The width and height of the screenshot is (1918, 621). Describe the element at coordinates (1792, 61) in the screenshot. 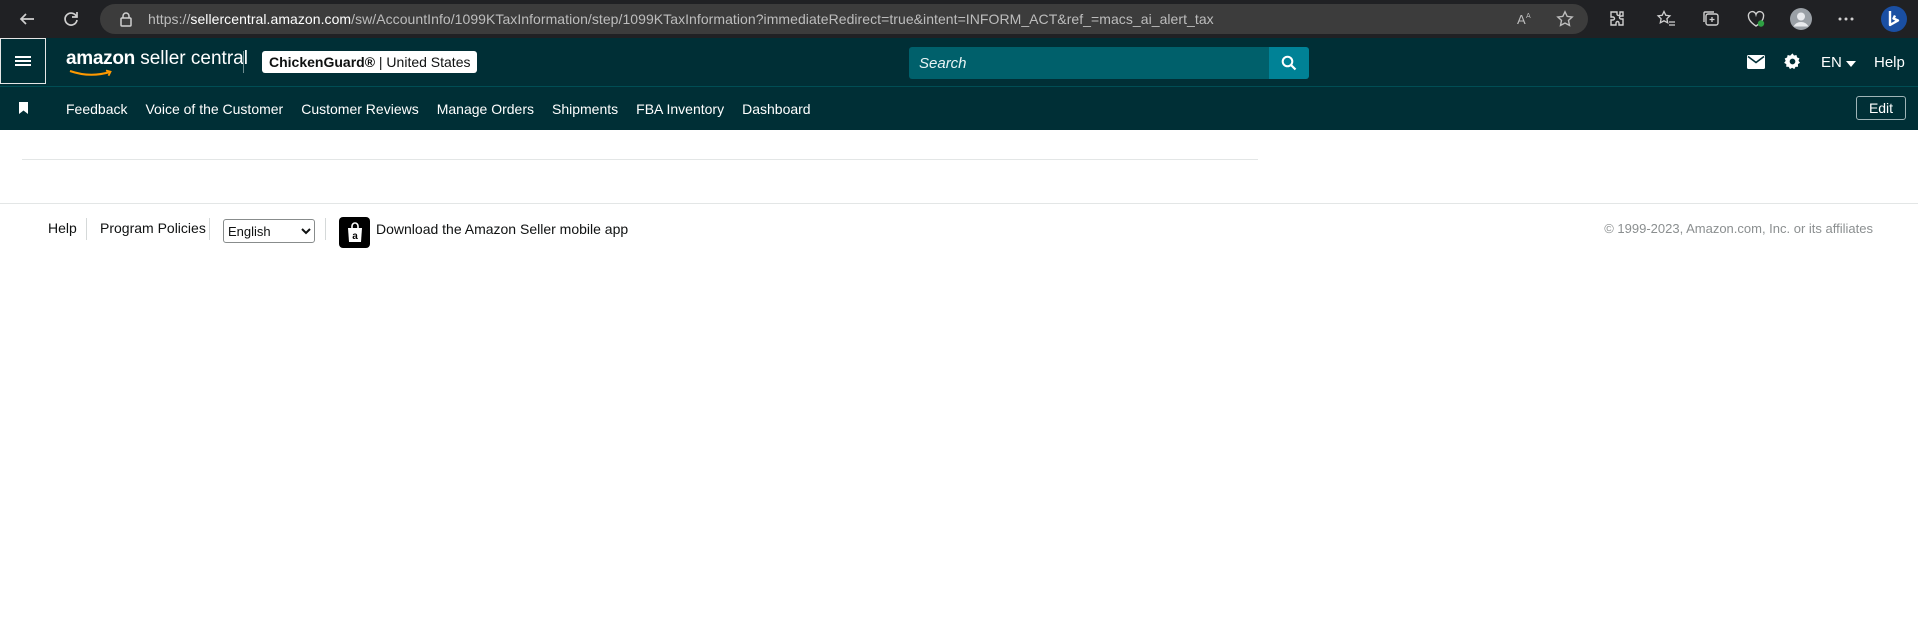

I see `settings-gear-icon` at that location.